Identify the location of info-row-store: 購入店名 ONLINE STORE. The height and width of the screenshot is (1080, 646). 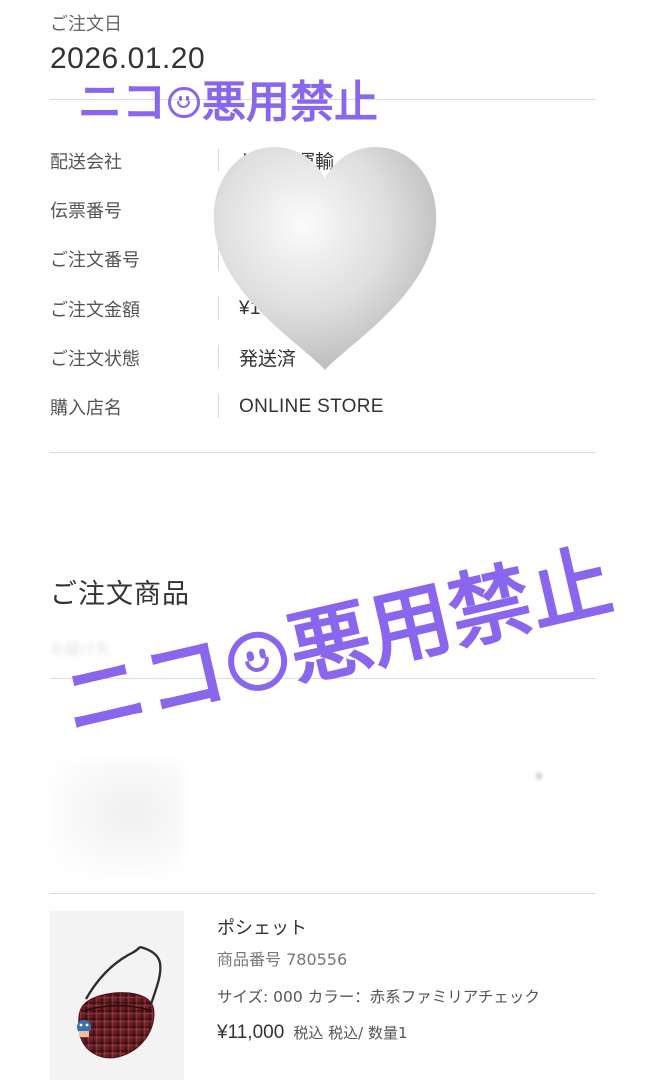
(323, 406).